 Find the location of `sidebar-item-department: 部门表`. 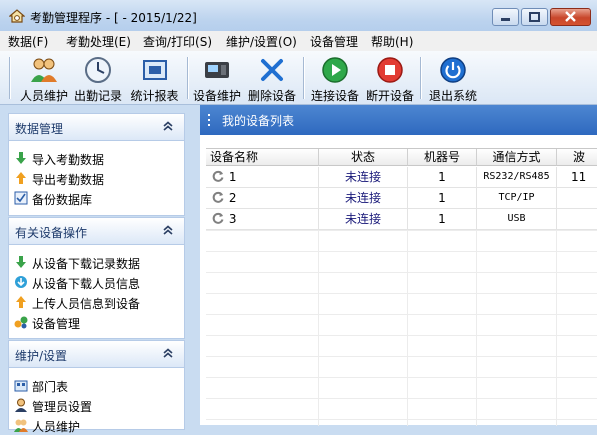

sidebar-item-department: 部门表 is located at coordinates (96, 385).